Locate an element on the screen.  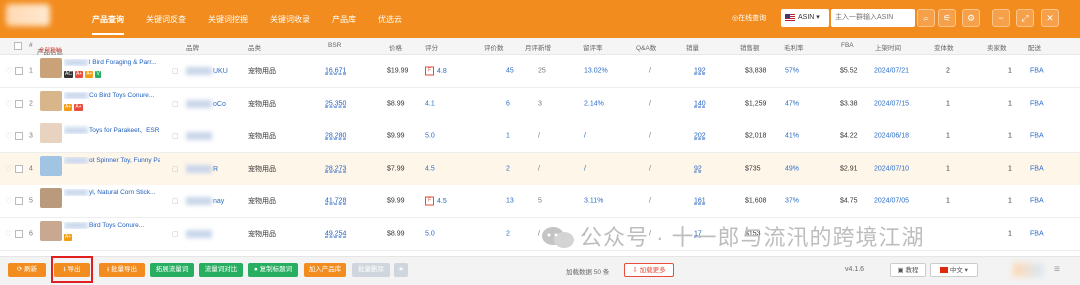
asin-search-input is located at coordinates (873, 18).